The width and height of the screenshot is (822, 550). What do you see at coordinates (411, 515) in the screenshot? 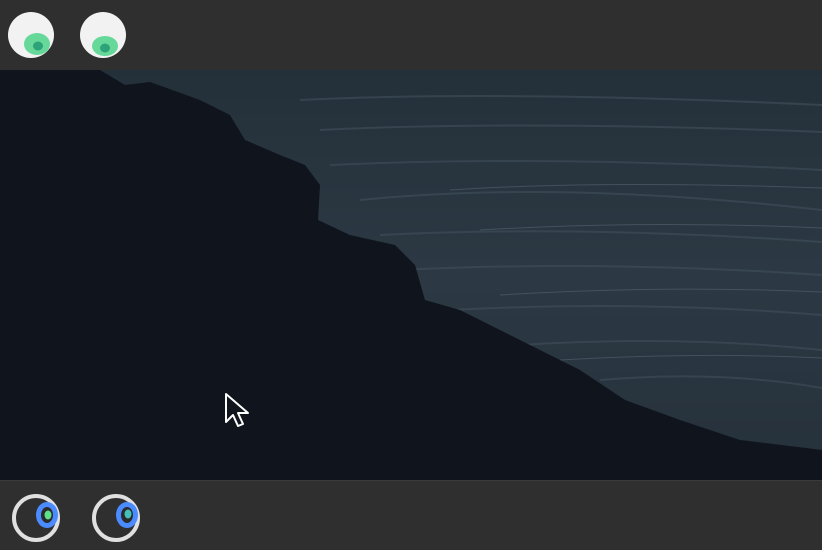
I see `bottom-toolbar` at bounding box center [411, 515].